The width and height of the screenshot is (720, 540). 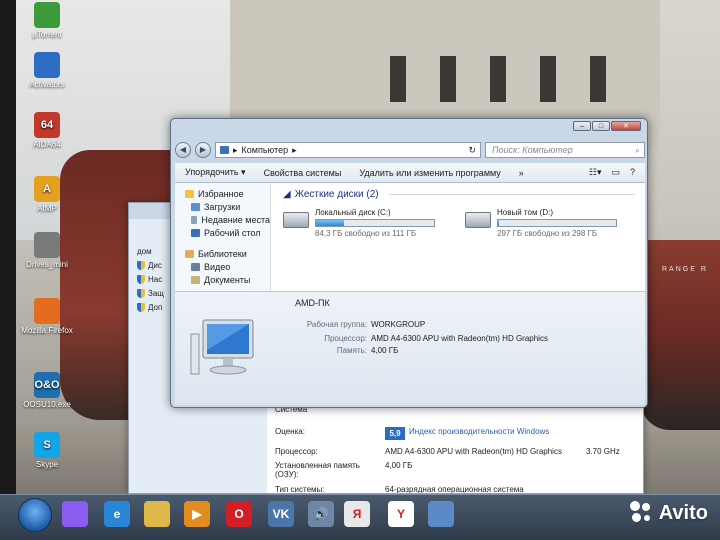 I want to click on desktop-shortcut-label: AIDA64, so click(x=47, y=144).